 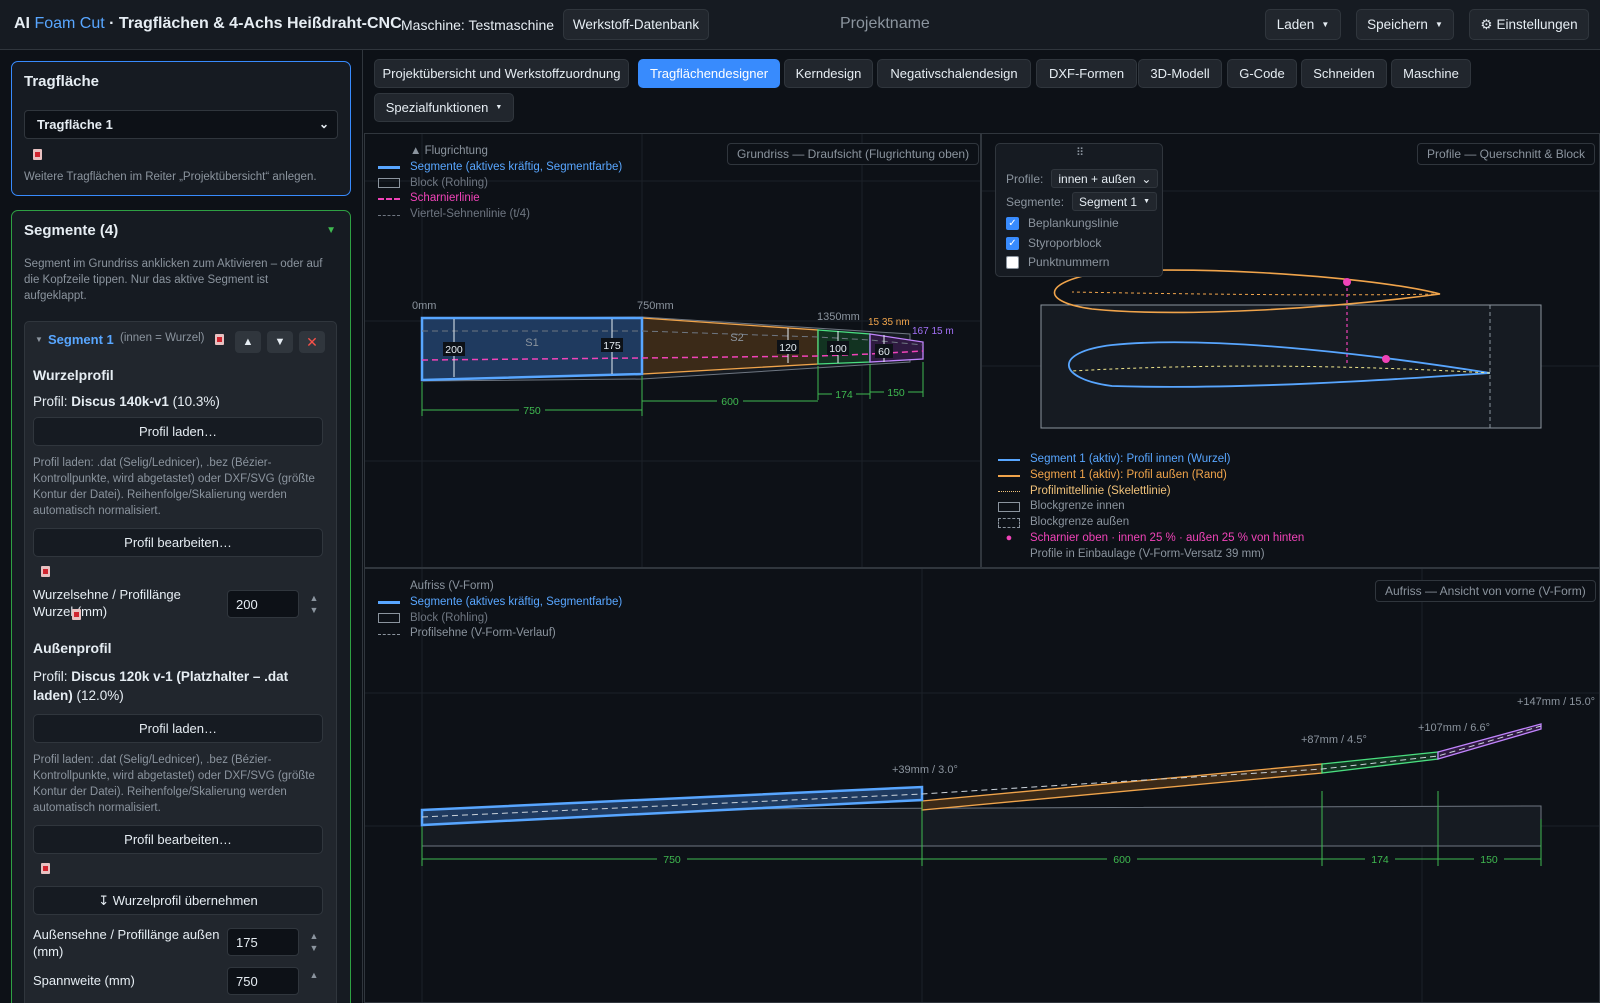 What do you see at coordinates (1080, 152) in the screenshot?
I see `drag-handle-icon: ⠿` at bounding box center [1080, 152].